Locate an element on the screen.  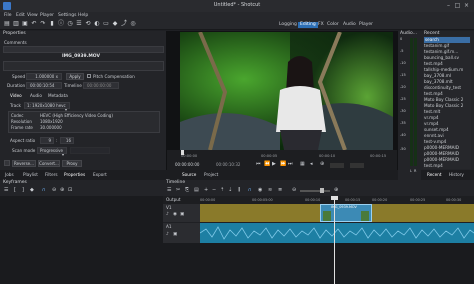
tab-audio: Audio is located at coordinates (36, 95).